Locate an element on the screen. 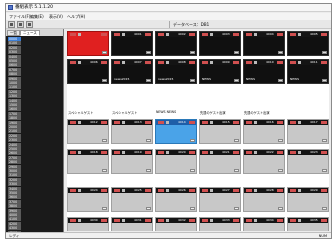 The image size is (335, 241). program-cell: 4022 is located at coordinates (264, 161).